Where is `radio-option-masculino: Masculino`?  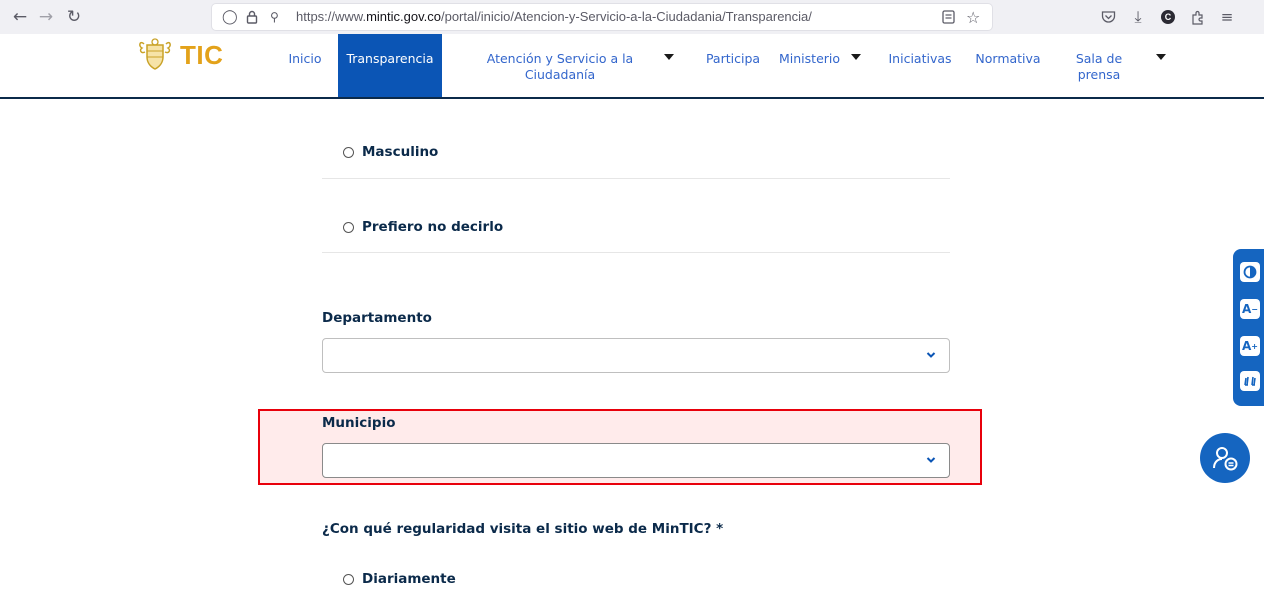 radio-option-masculino: Masculino is located at coordinates (636, 141).